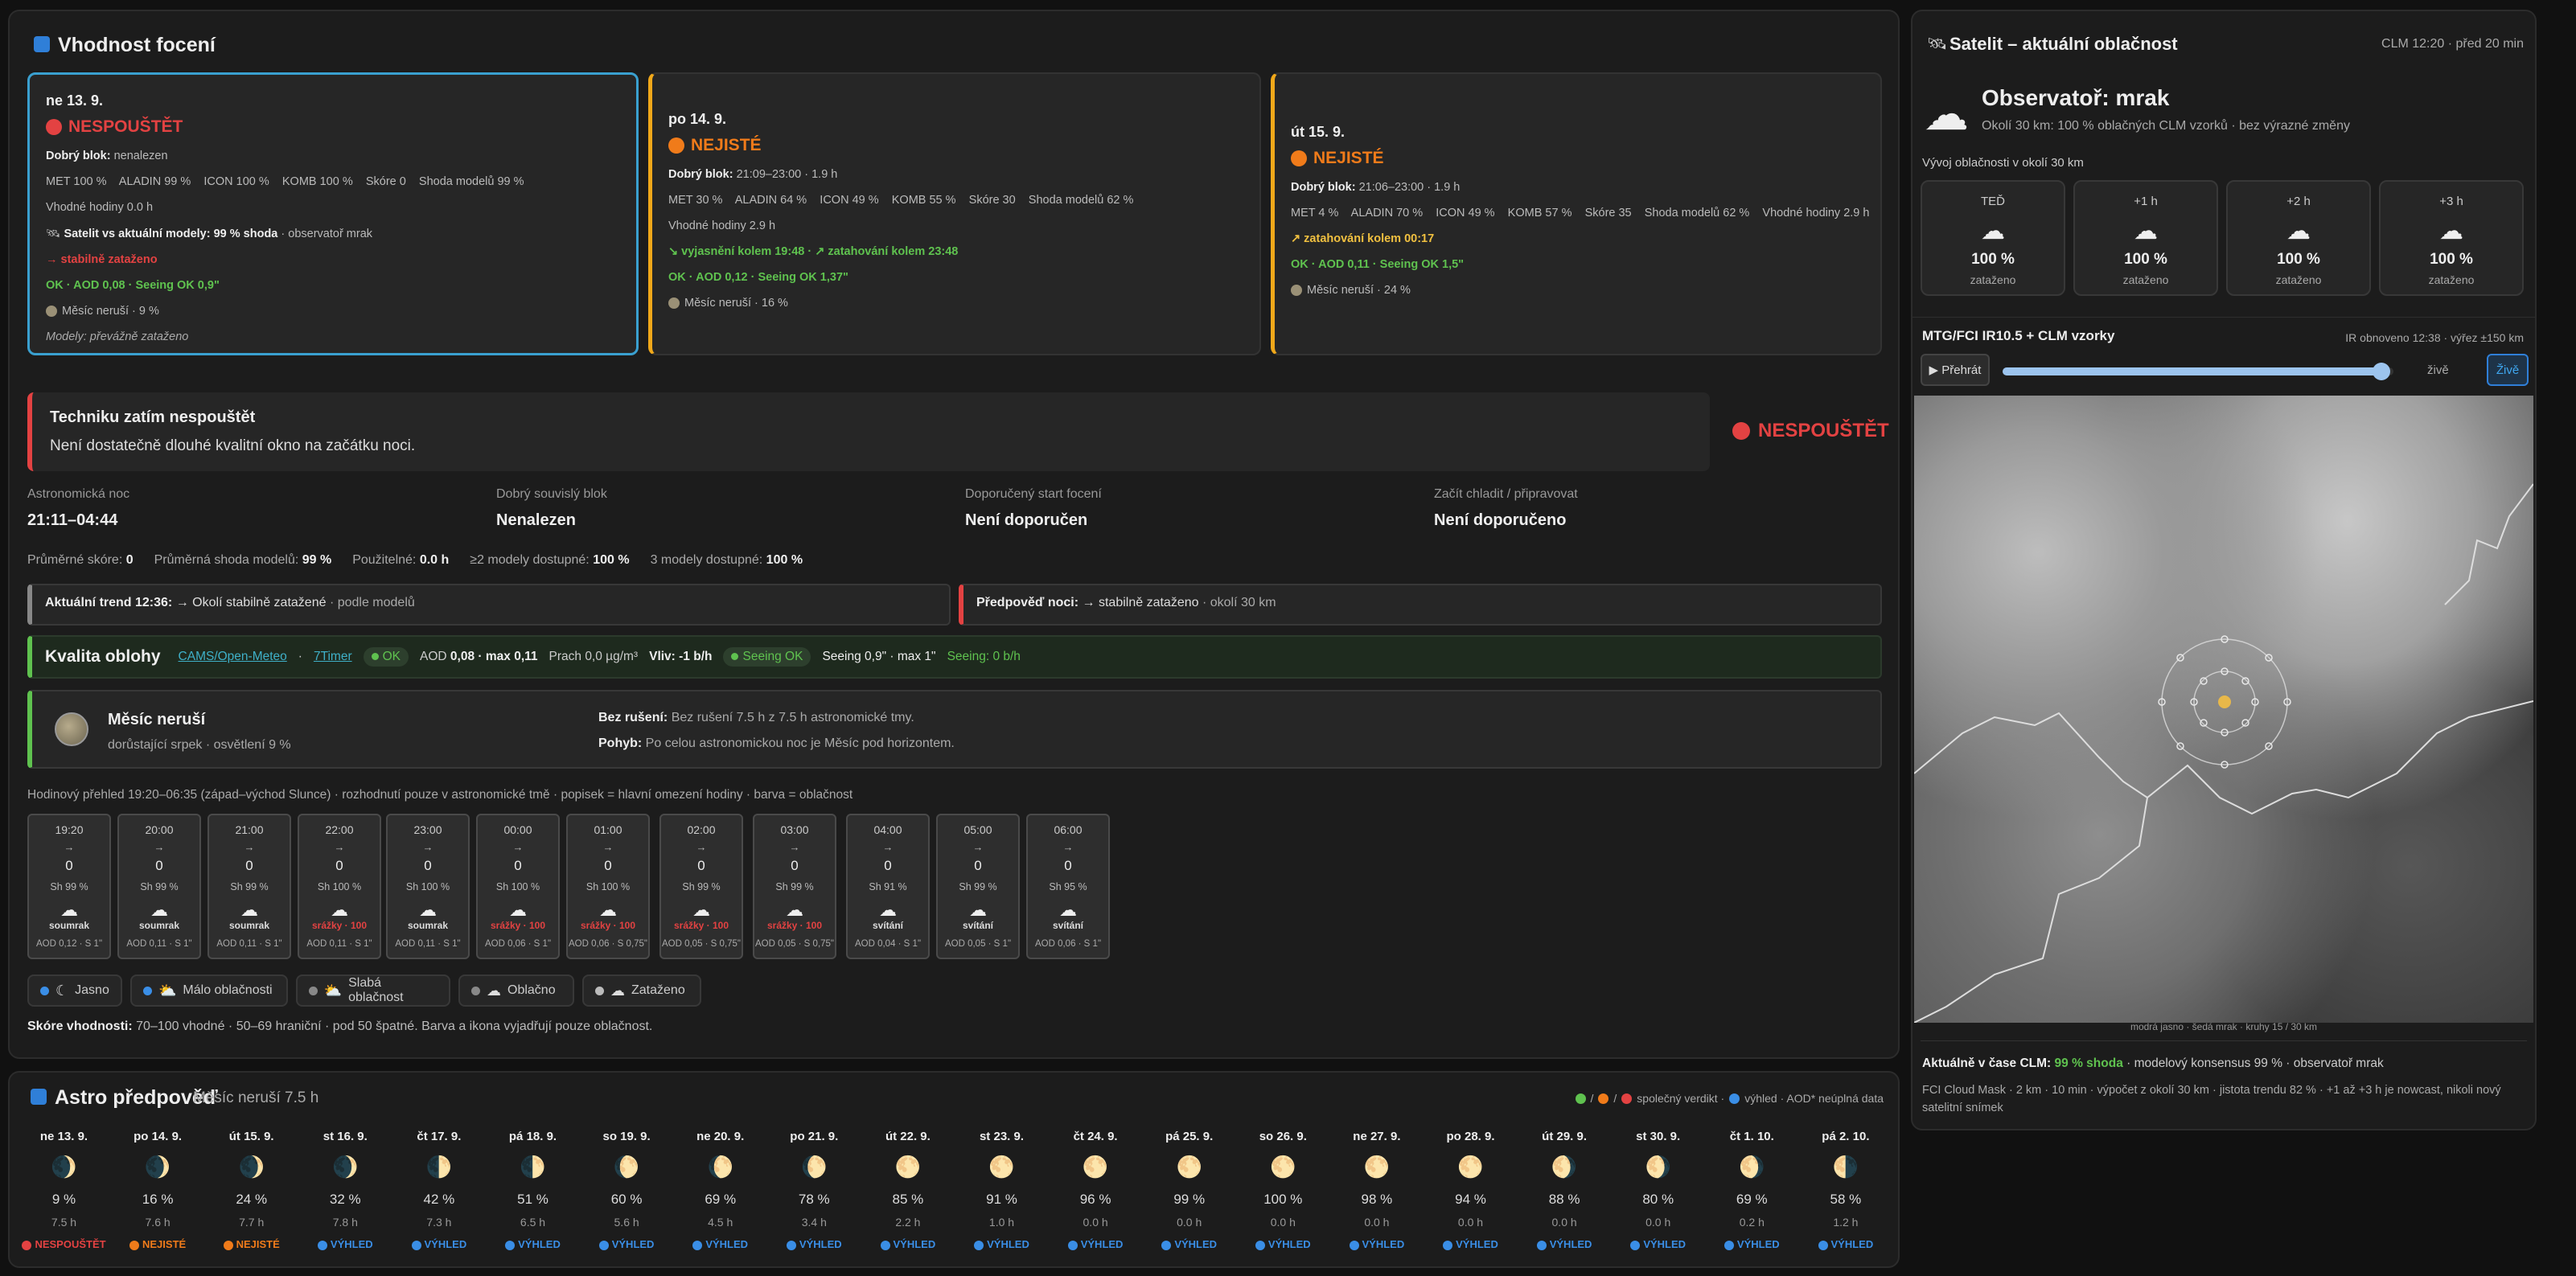 Image resolution: width=2576 pixels, height=1276 pixels. What do you see at coordinates (978, 886) in the screenshot?
I see `hour-card: 05:00 → 0 Sh 99 % ☁ svítání AOD 0,05 · S 1"` at bounding box center [978, 886].